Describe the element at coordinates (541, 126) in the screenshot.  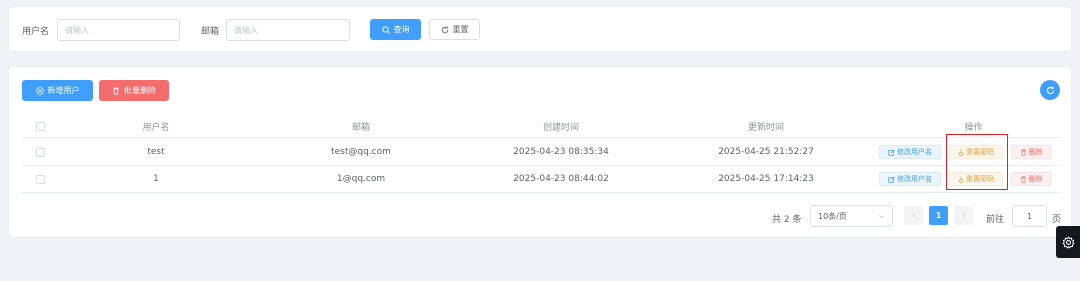
I see `table-header: 用户名 邮箱 创建时间 更新时间 操作` at that location.